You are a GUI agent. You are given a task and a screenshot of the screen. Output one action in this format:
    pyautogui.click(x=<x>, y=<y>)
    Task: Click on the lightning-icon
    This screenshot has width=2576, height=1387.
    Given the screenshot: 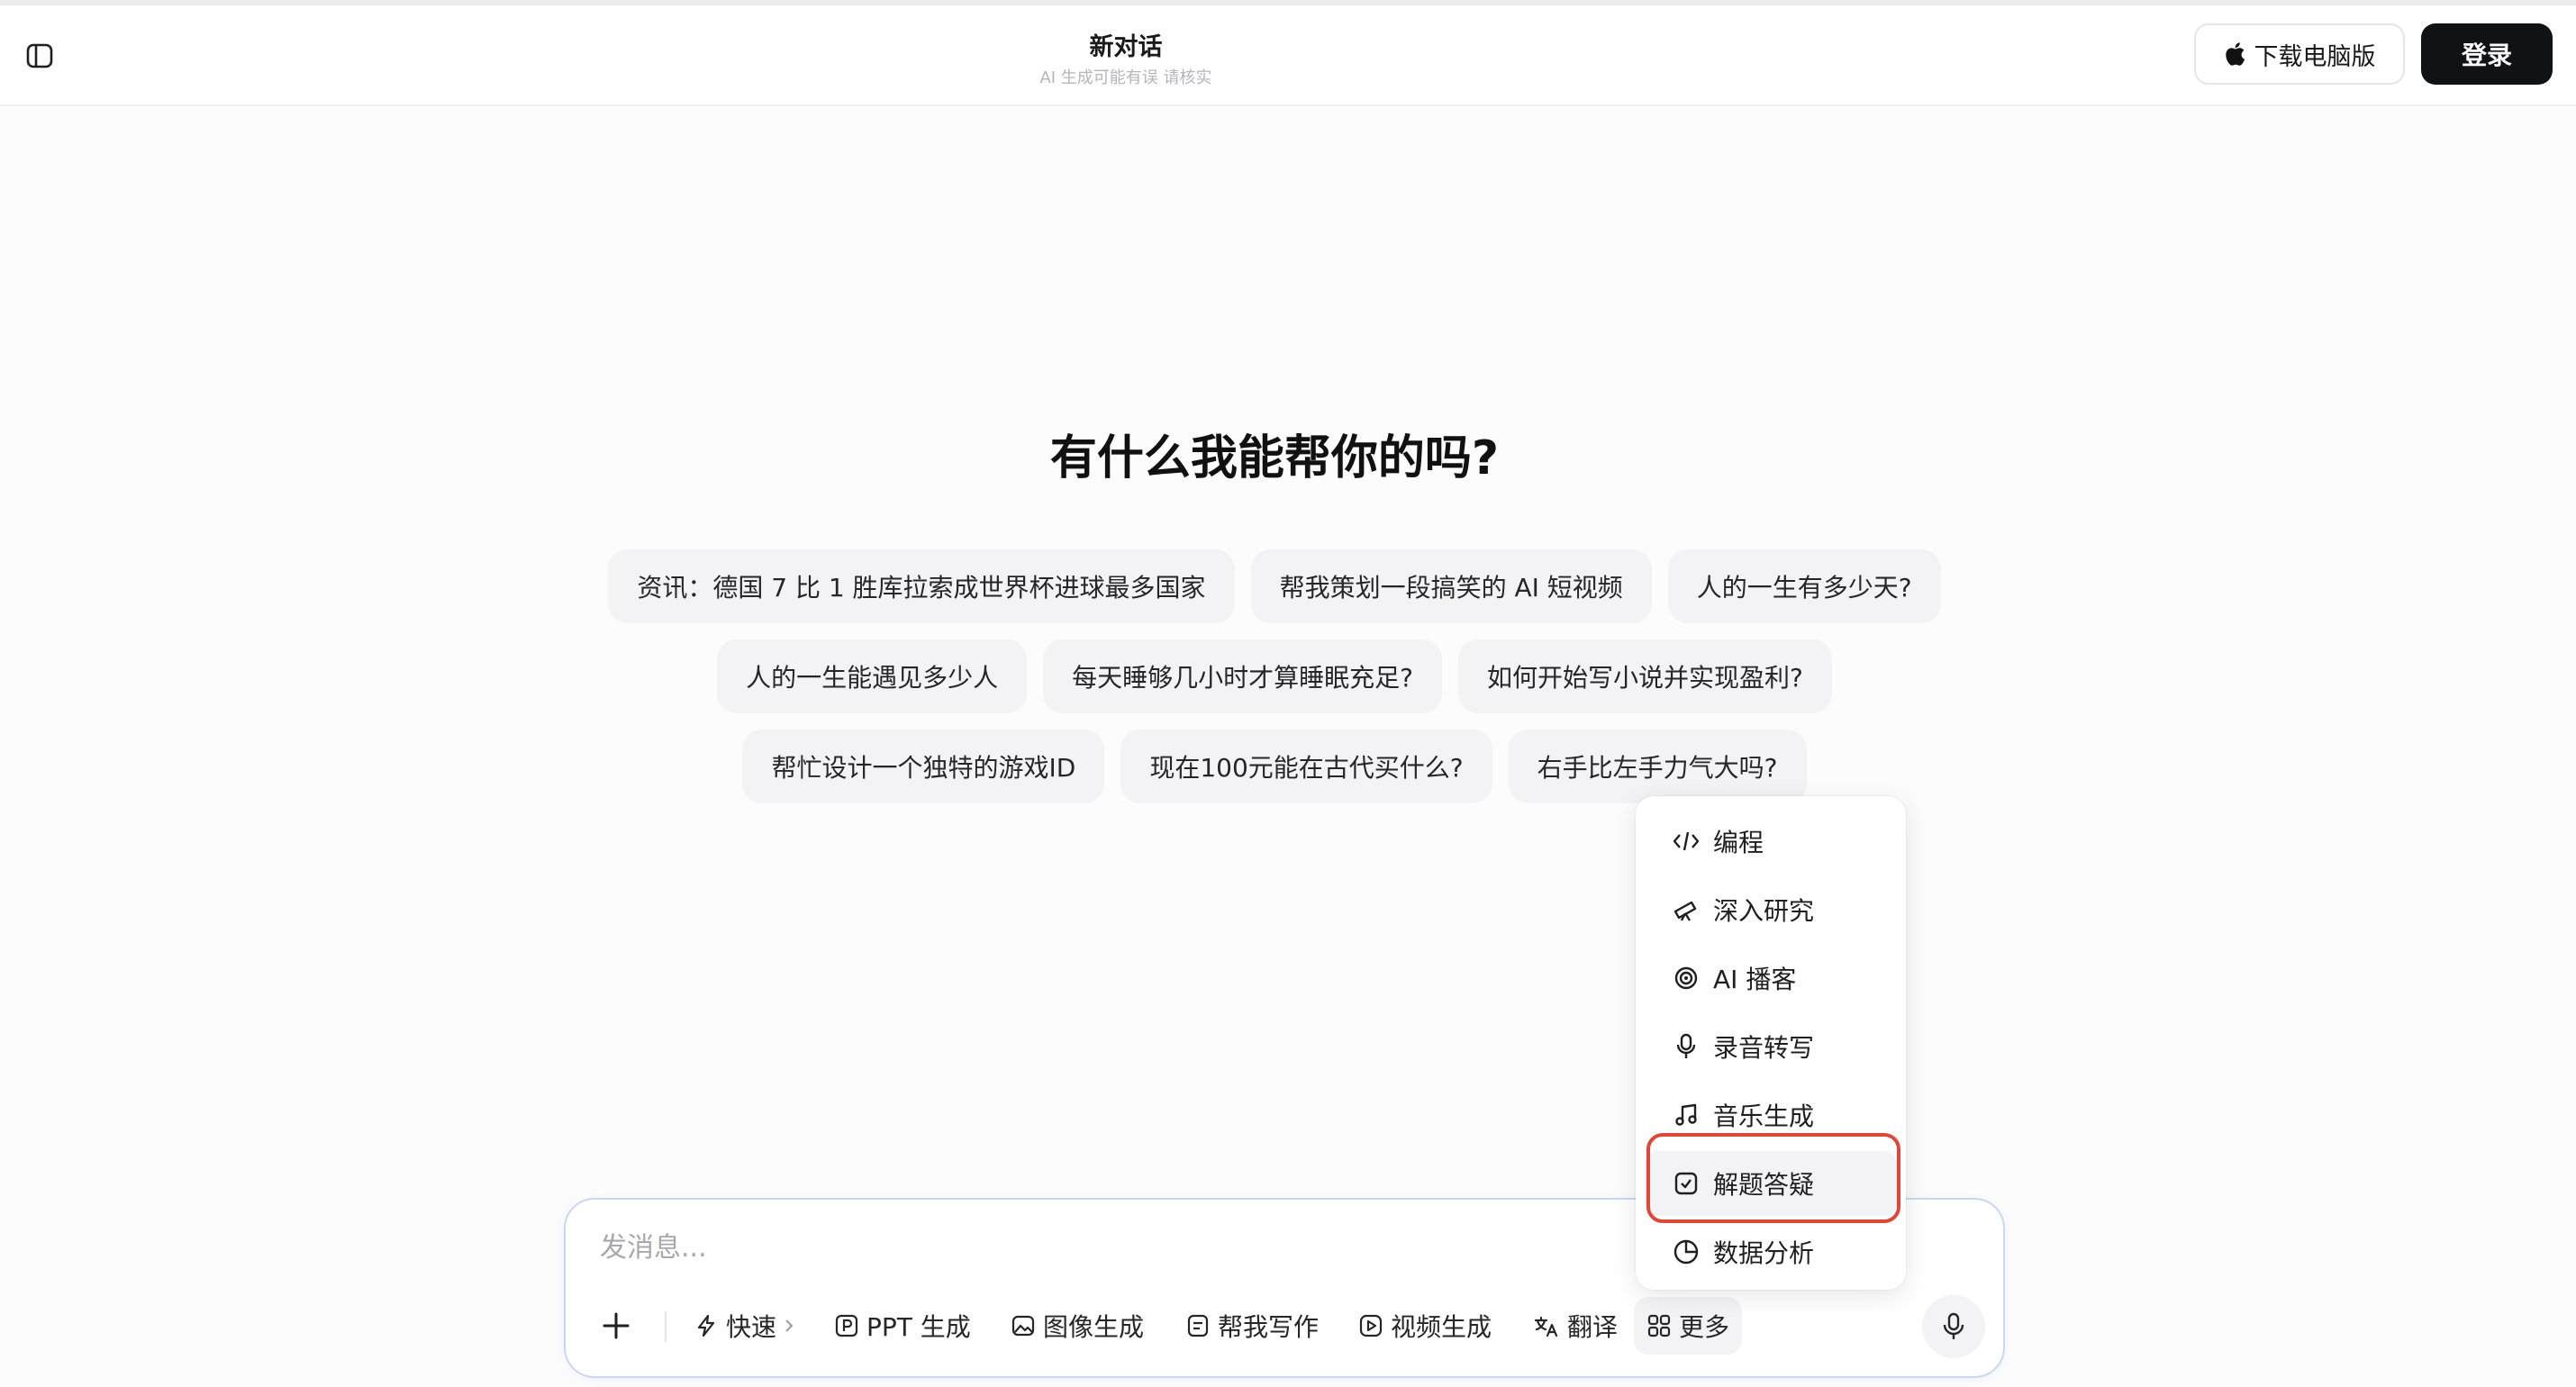 What is the action you would take?
    pyautogui.click(x=706, y=1325)
    